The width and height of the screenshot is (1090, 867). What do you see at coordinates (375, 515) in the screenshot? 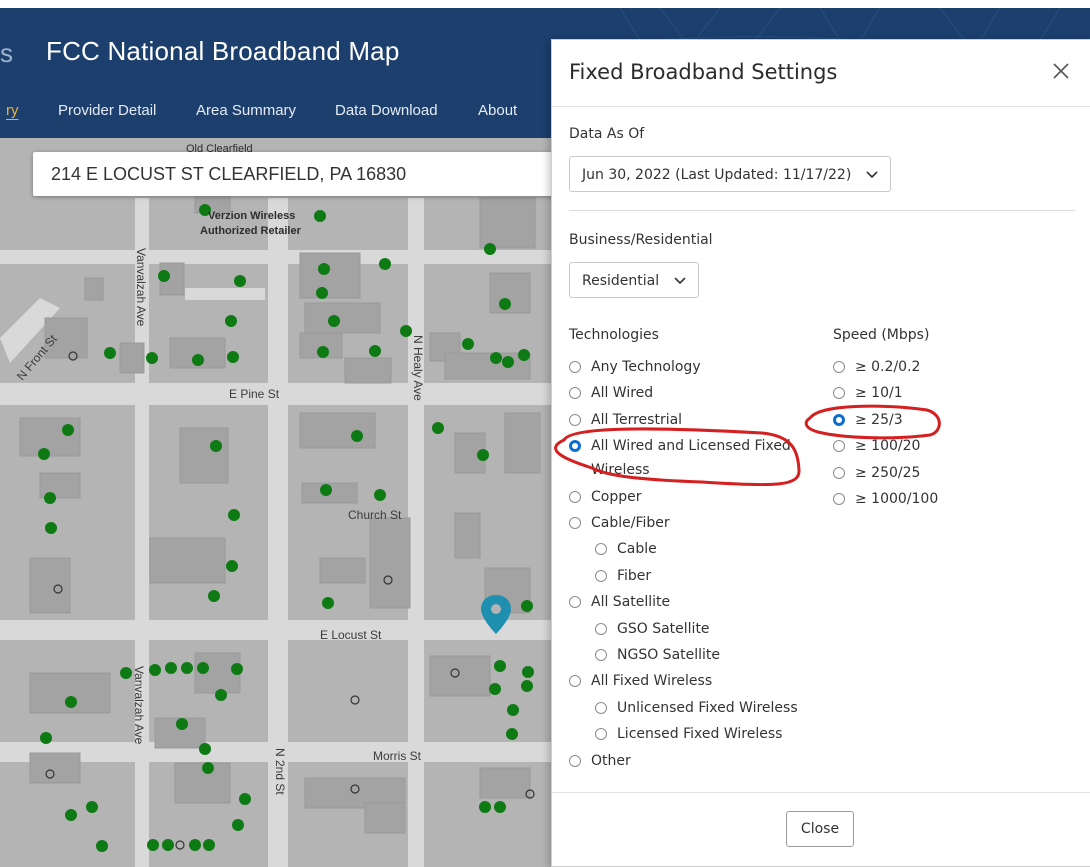
I see `map-label-church-st: Church St` at bounding box center [375, 515].